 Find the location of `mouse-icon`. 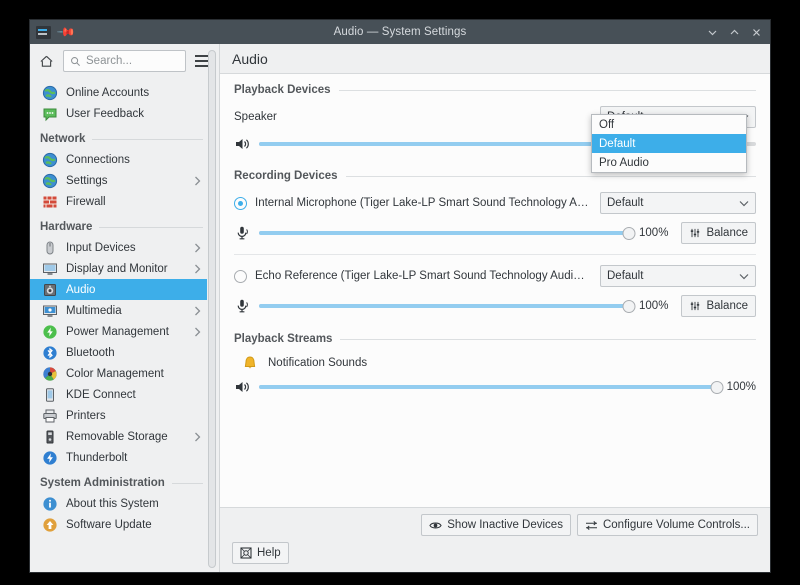

mouse-icon is located at coordinates (50, 248).